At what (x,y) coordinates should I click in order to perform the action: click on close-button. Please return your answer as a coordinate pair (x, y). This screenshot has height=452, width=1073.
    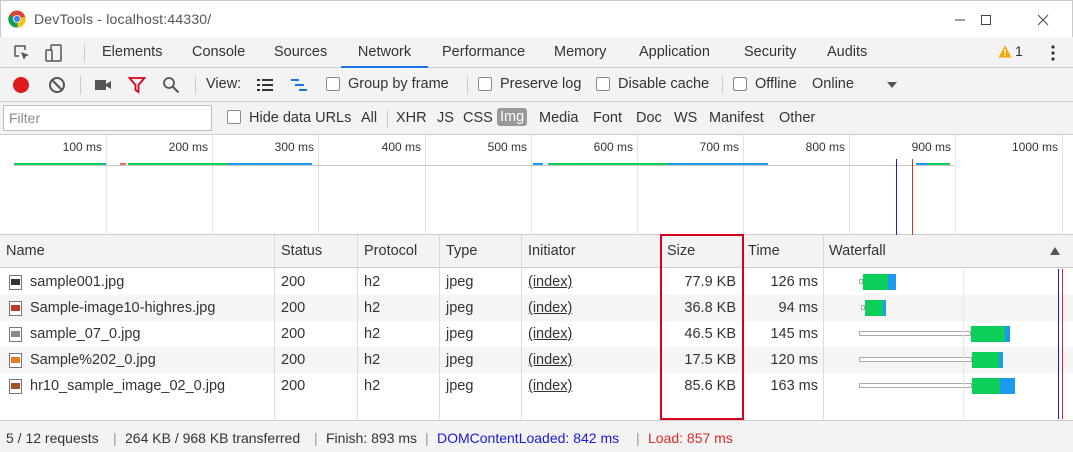
    Looking at the image, I should click on (1043, 19).